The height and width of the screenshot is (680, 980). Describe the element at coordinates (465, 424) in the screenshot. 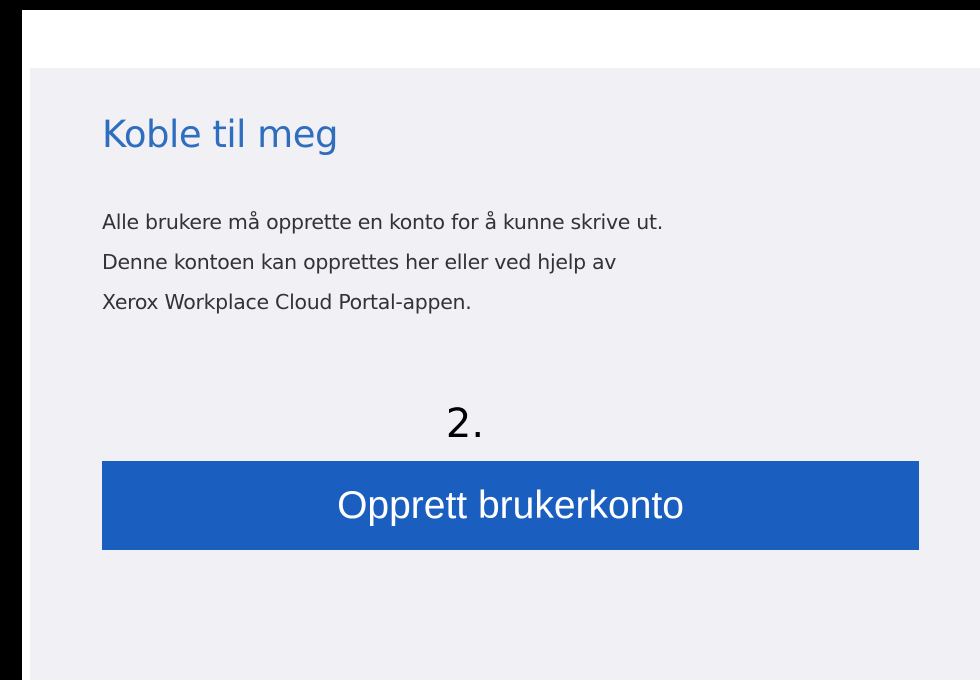

I see `step-marker: 2.` at that location.